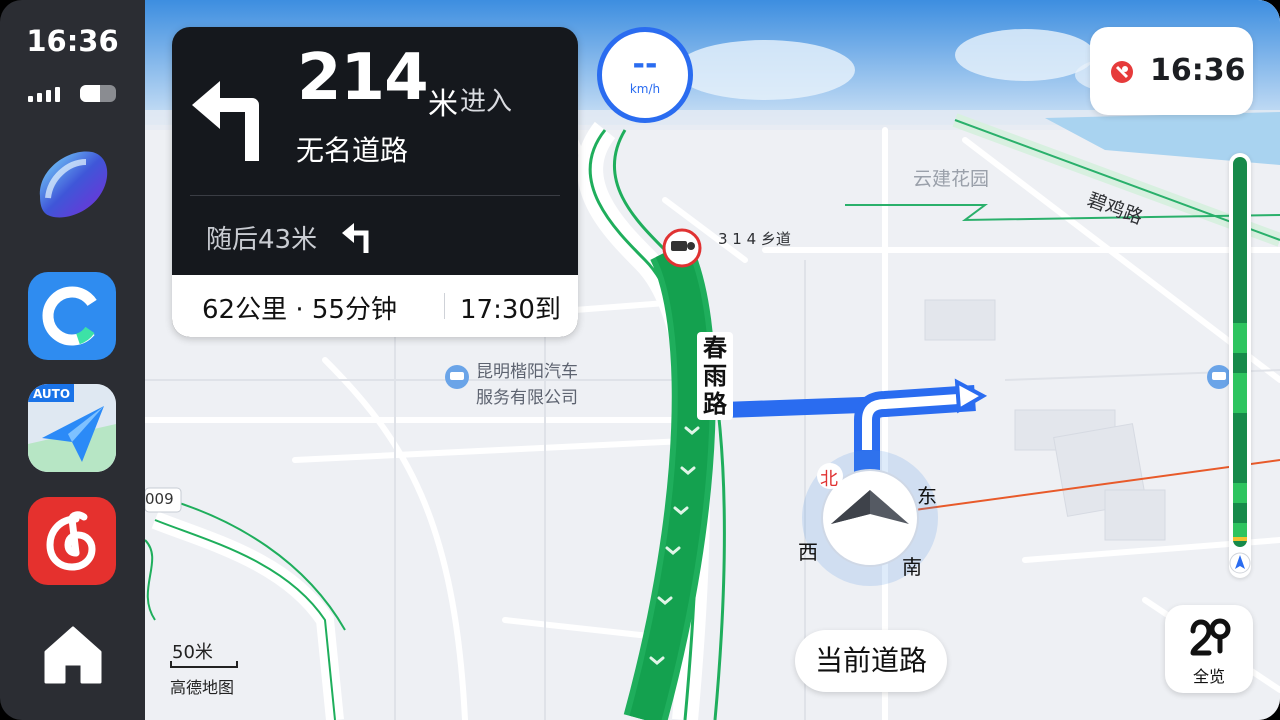  I want to click on dock-clock: 16:36, so click(72, 41).